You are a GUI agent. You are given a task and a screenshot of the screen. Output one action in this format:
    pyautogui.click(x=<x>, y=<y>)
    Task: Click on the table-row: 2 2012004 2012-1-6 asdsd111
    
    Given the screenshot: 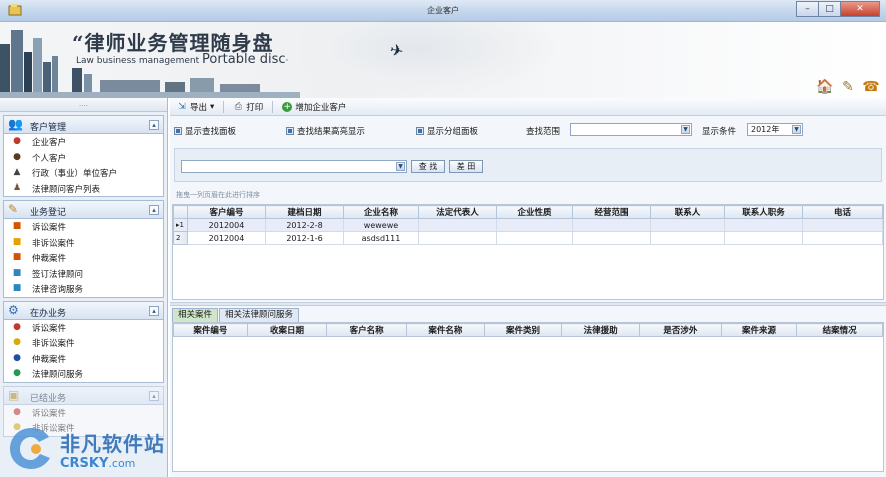 What is the action you would take?
    pyautogui.click(x=528, y=238)
    